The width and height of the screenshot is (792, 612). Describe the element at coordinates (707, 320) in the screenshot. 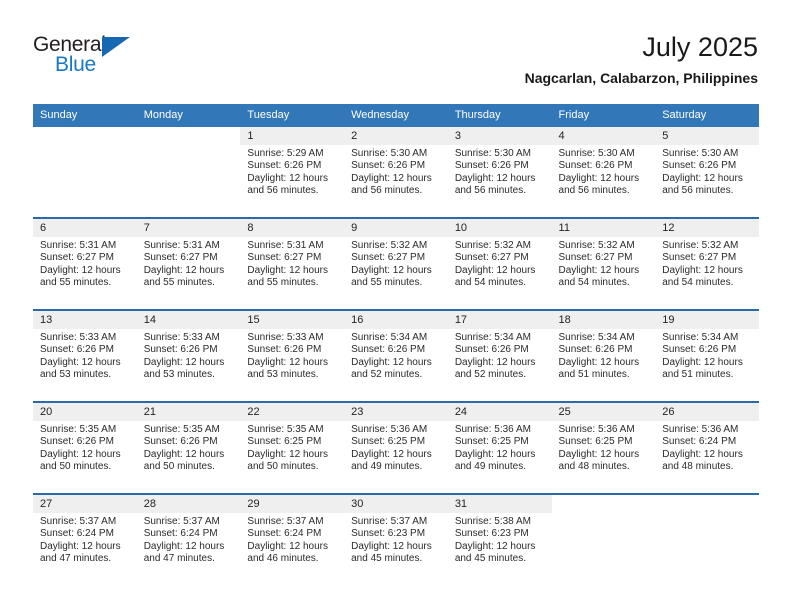

I see `day-number: 19` at that location.